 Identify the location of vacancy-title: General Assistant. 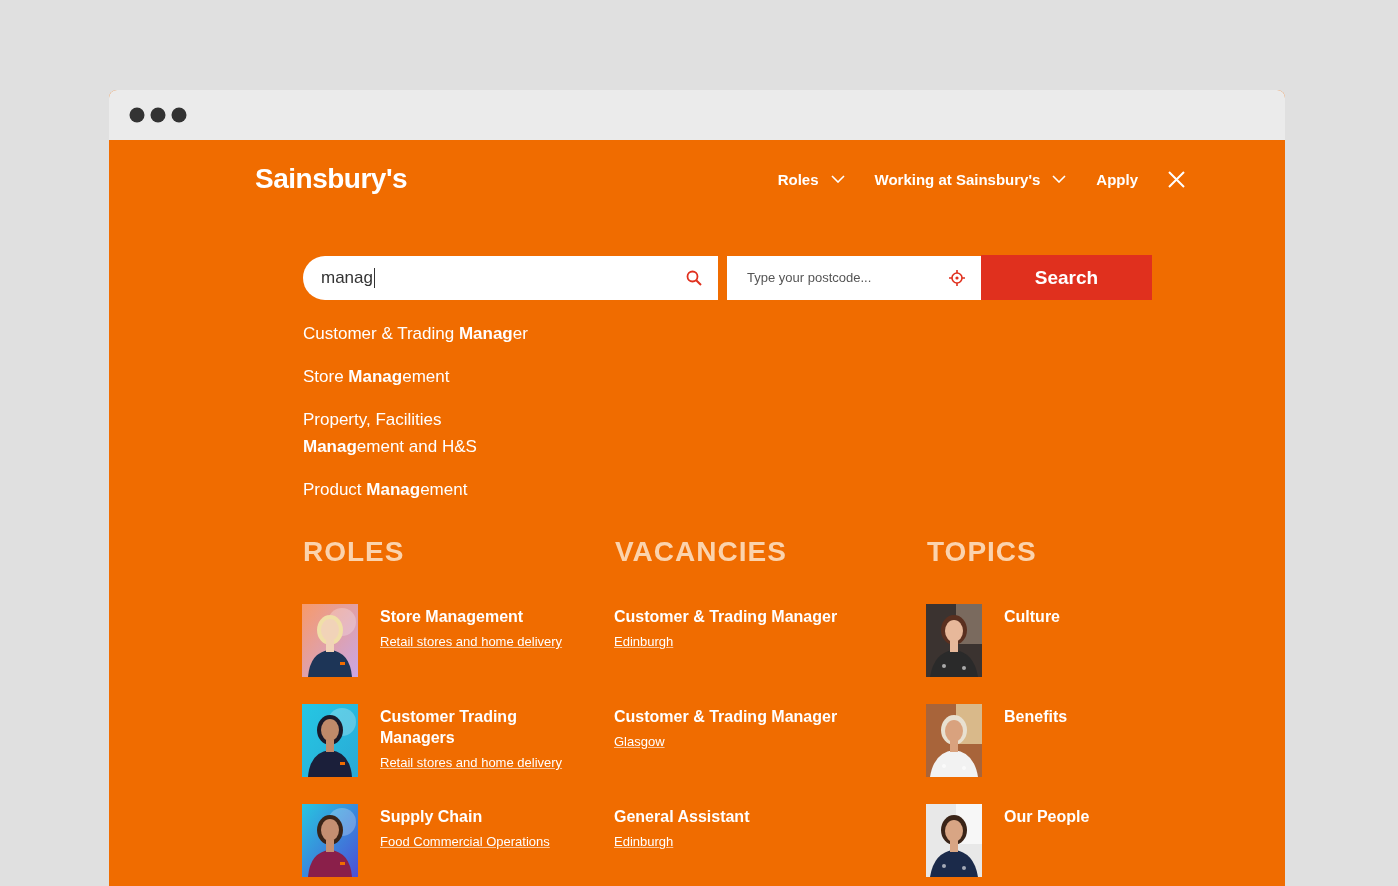
(682, 816).